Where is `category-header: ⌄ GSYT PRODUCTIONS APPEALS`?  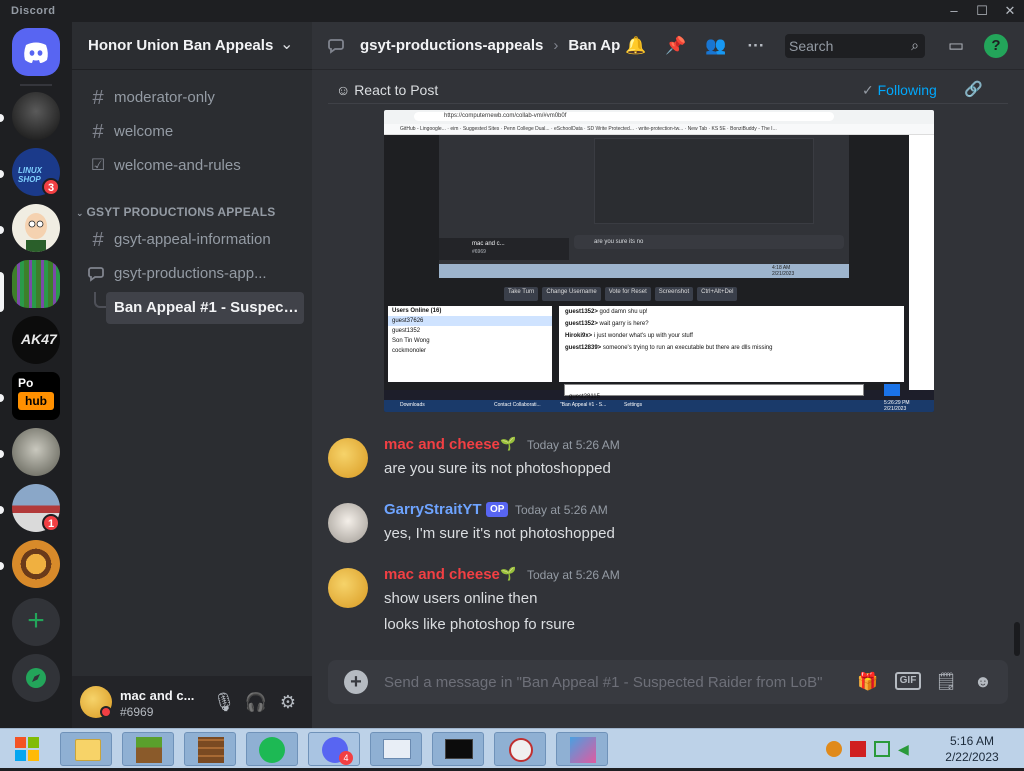 category-header: ⌄ GSYT PRODUCTIONS APPEALS is located at coordinates (176, 212).